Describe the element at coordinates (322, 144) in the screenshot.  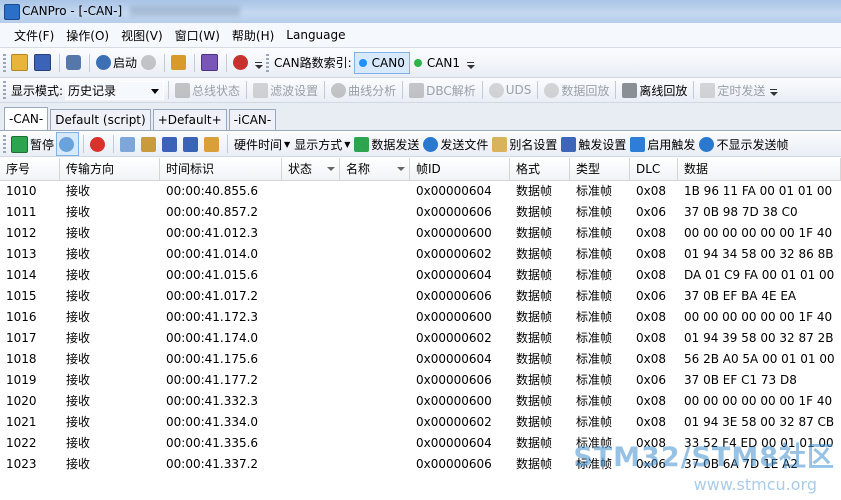
I see `display-style-dropdown: 显示方式 ▼` at that location.